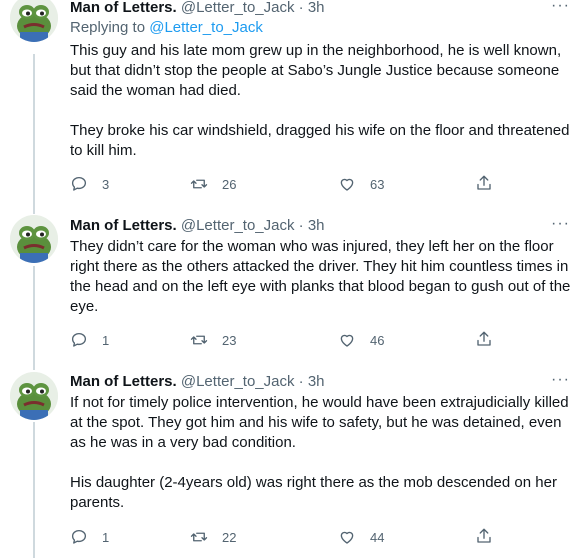  What do you see at coordinates (206, 27) in the screenshot?
I see `replying-to-link: @Letter_to_Jack` at bounding box center [206, 27].